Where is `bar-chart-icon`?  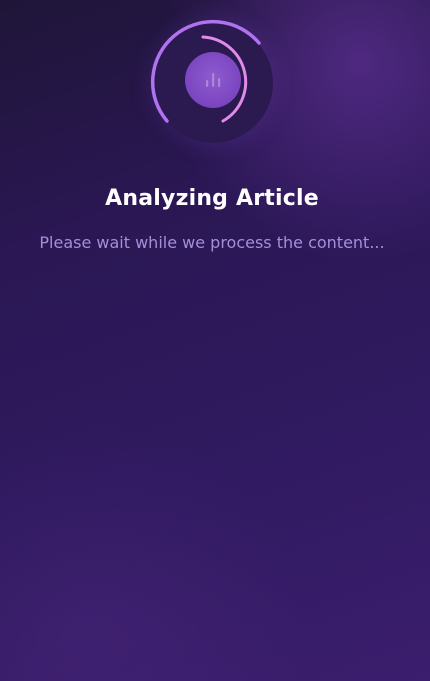
bar-chart-icon is located at coordinates (213, 80).